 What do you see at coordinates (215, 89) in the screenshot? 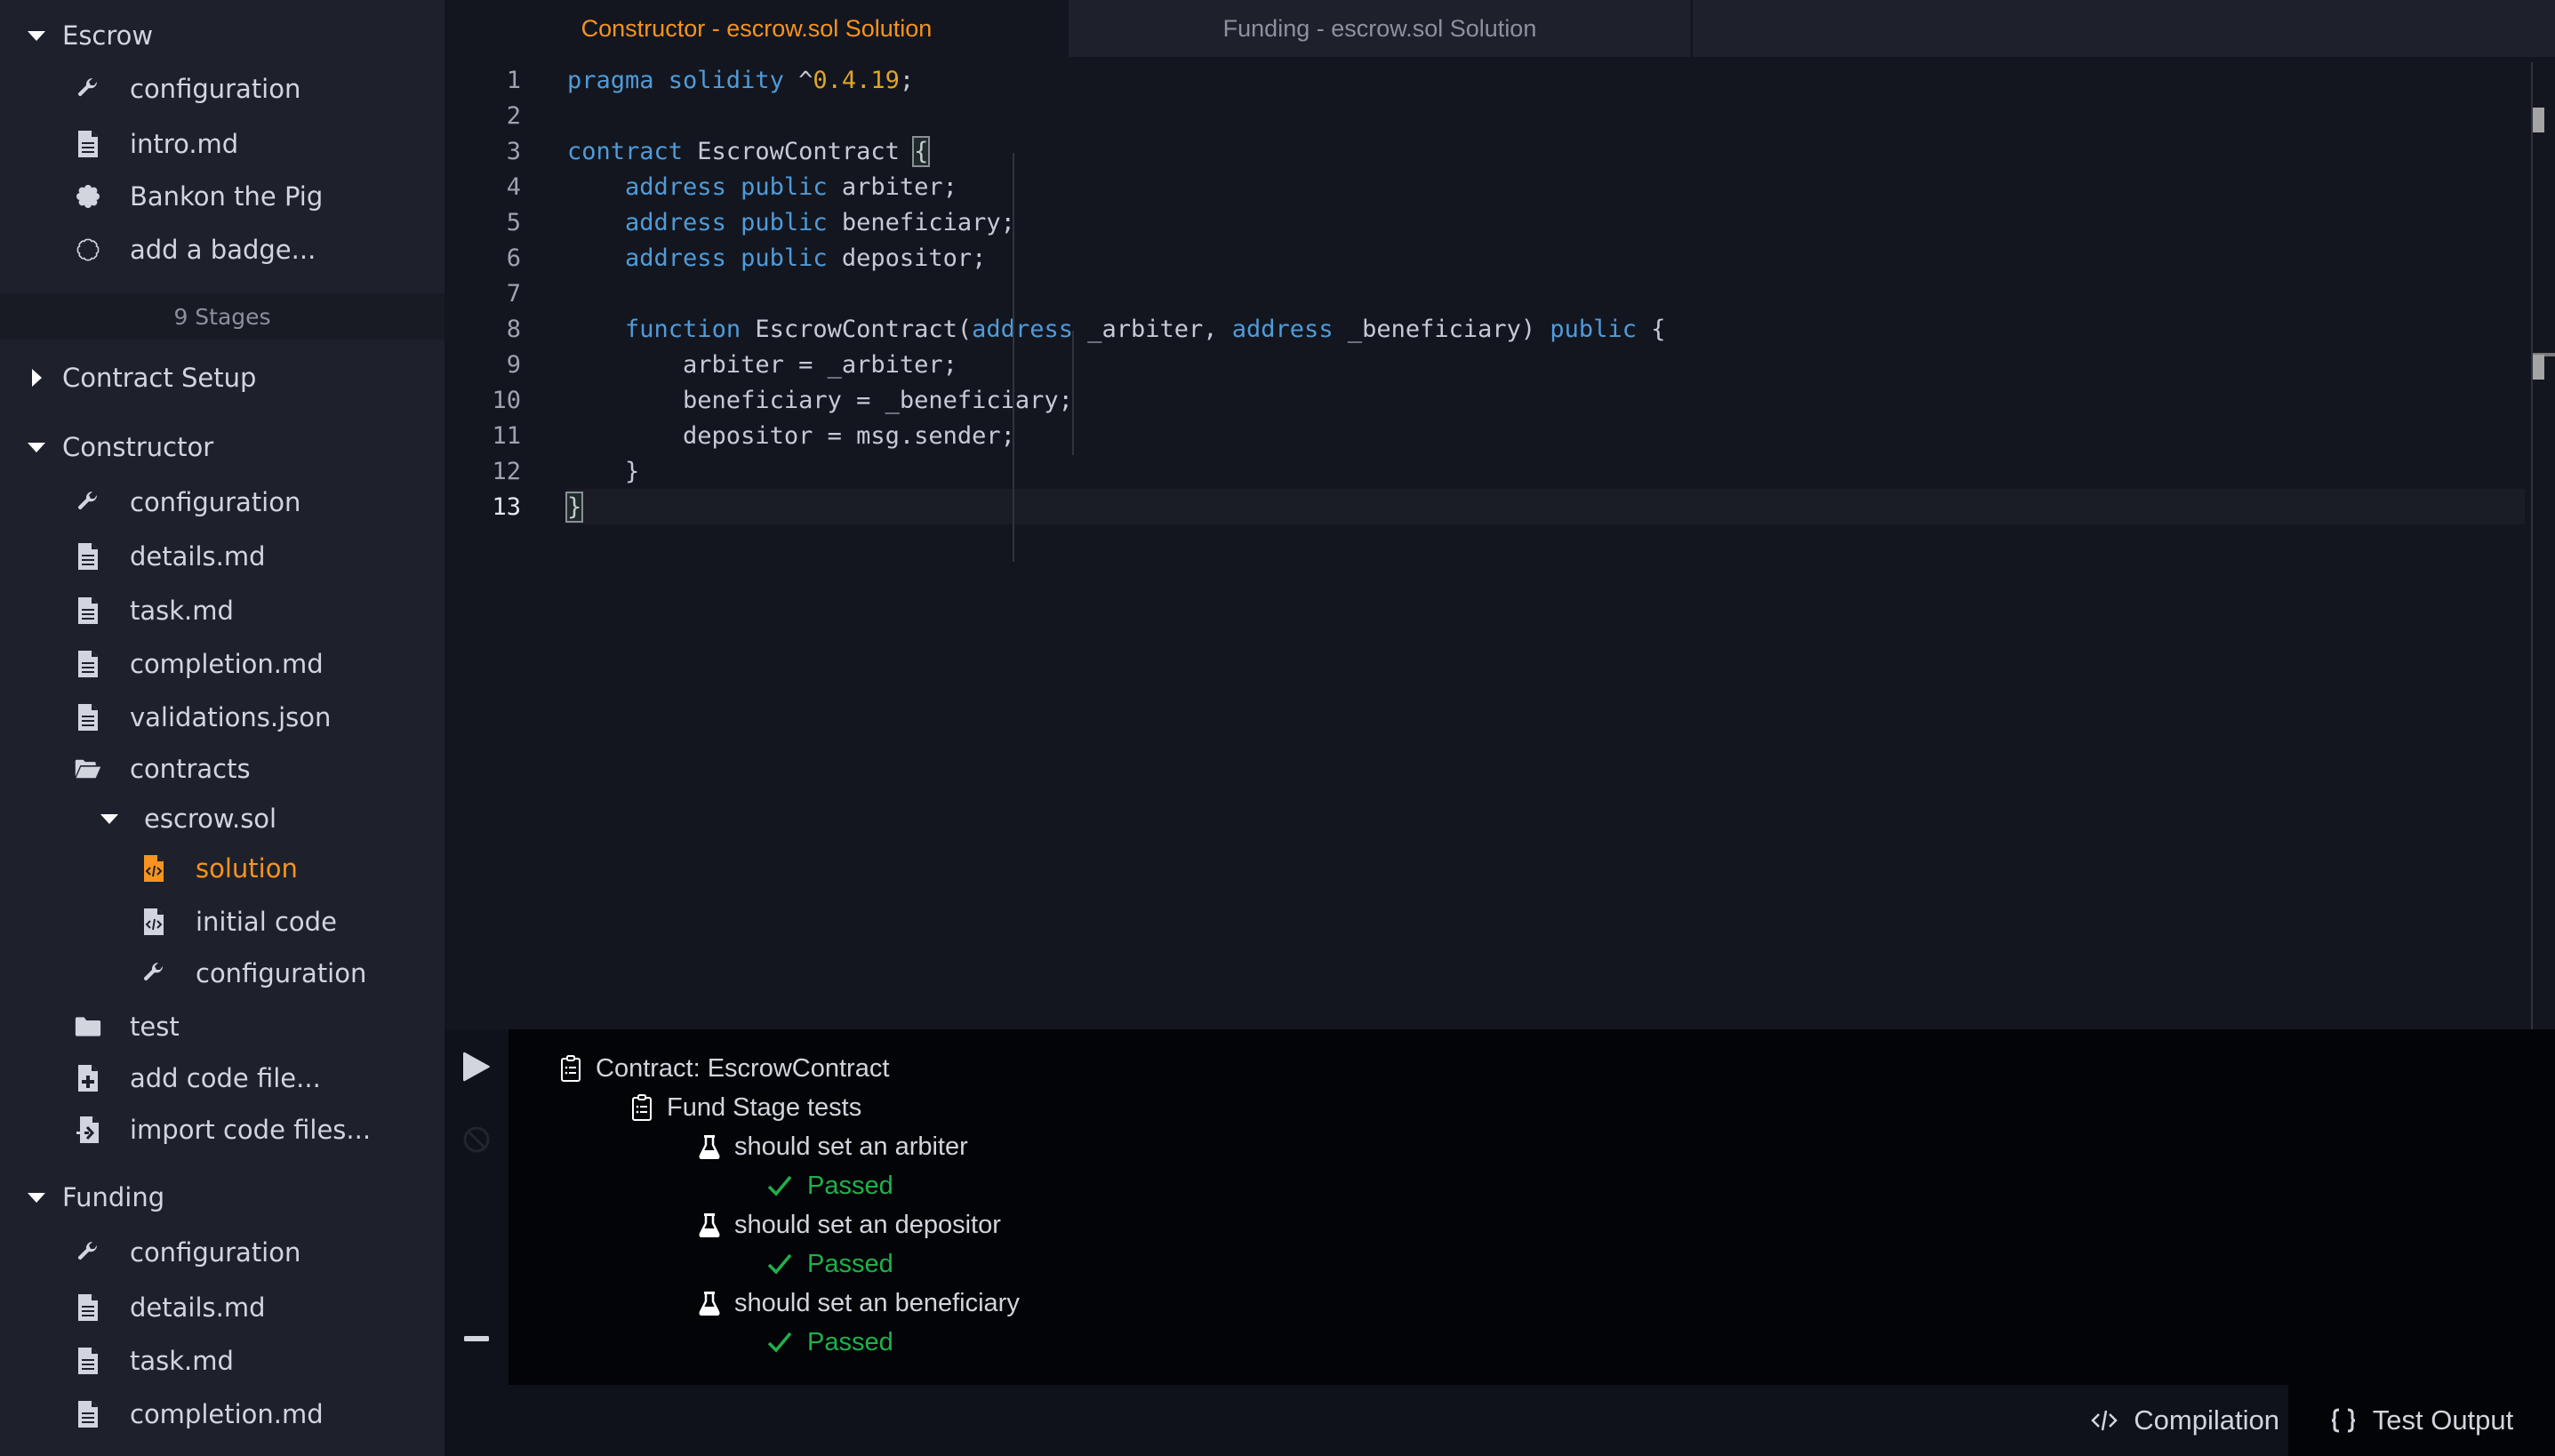
I see `item-label: configuration` at bounding box center [215, 89].